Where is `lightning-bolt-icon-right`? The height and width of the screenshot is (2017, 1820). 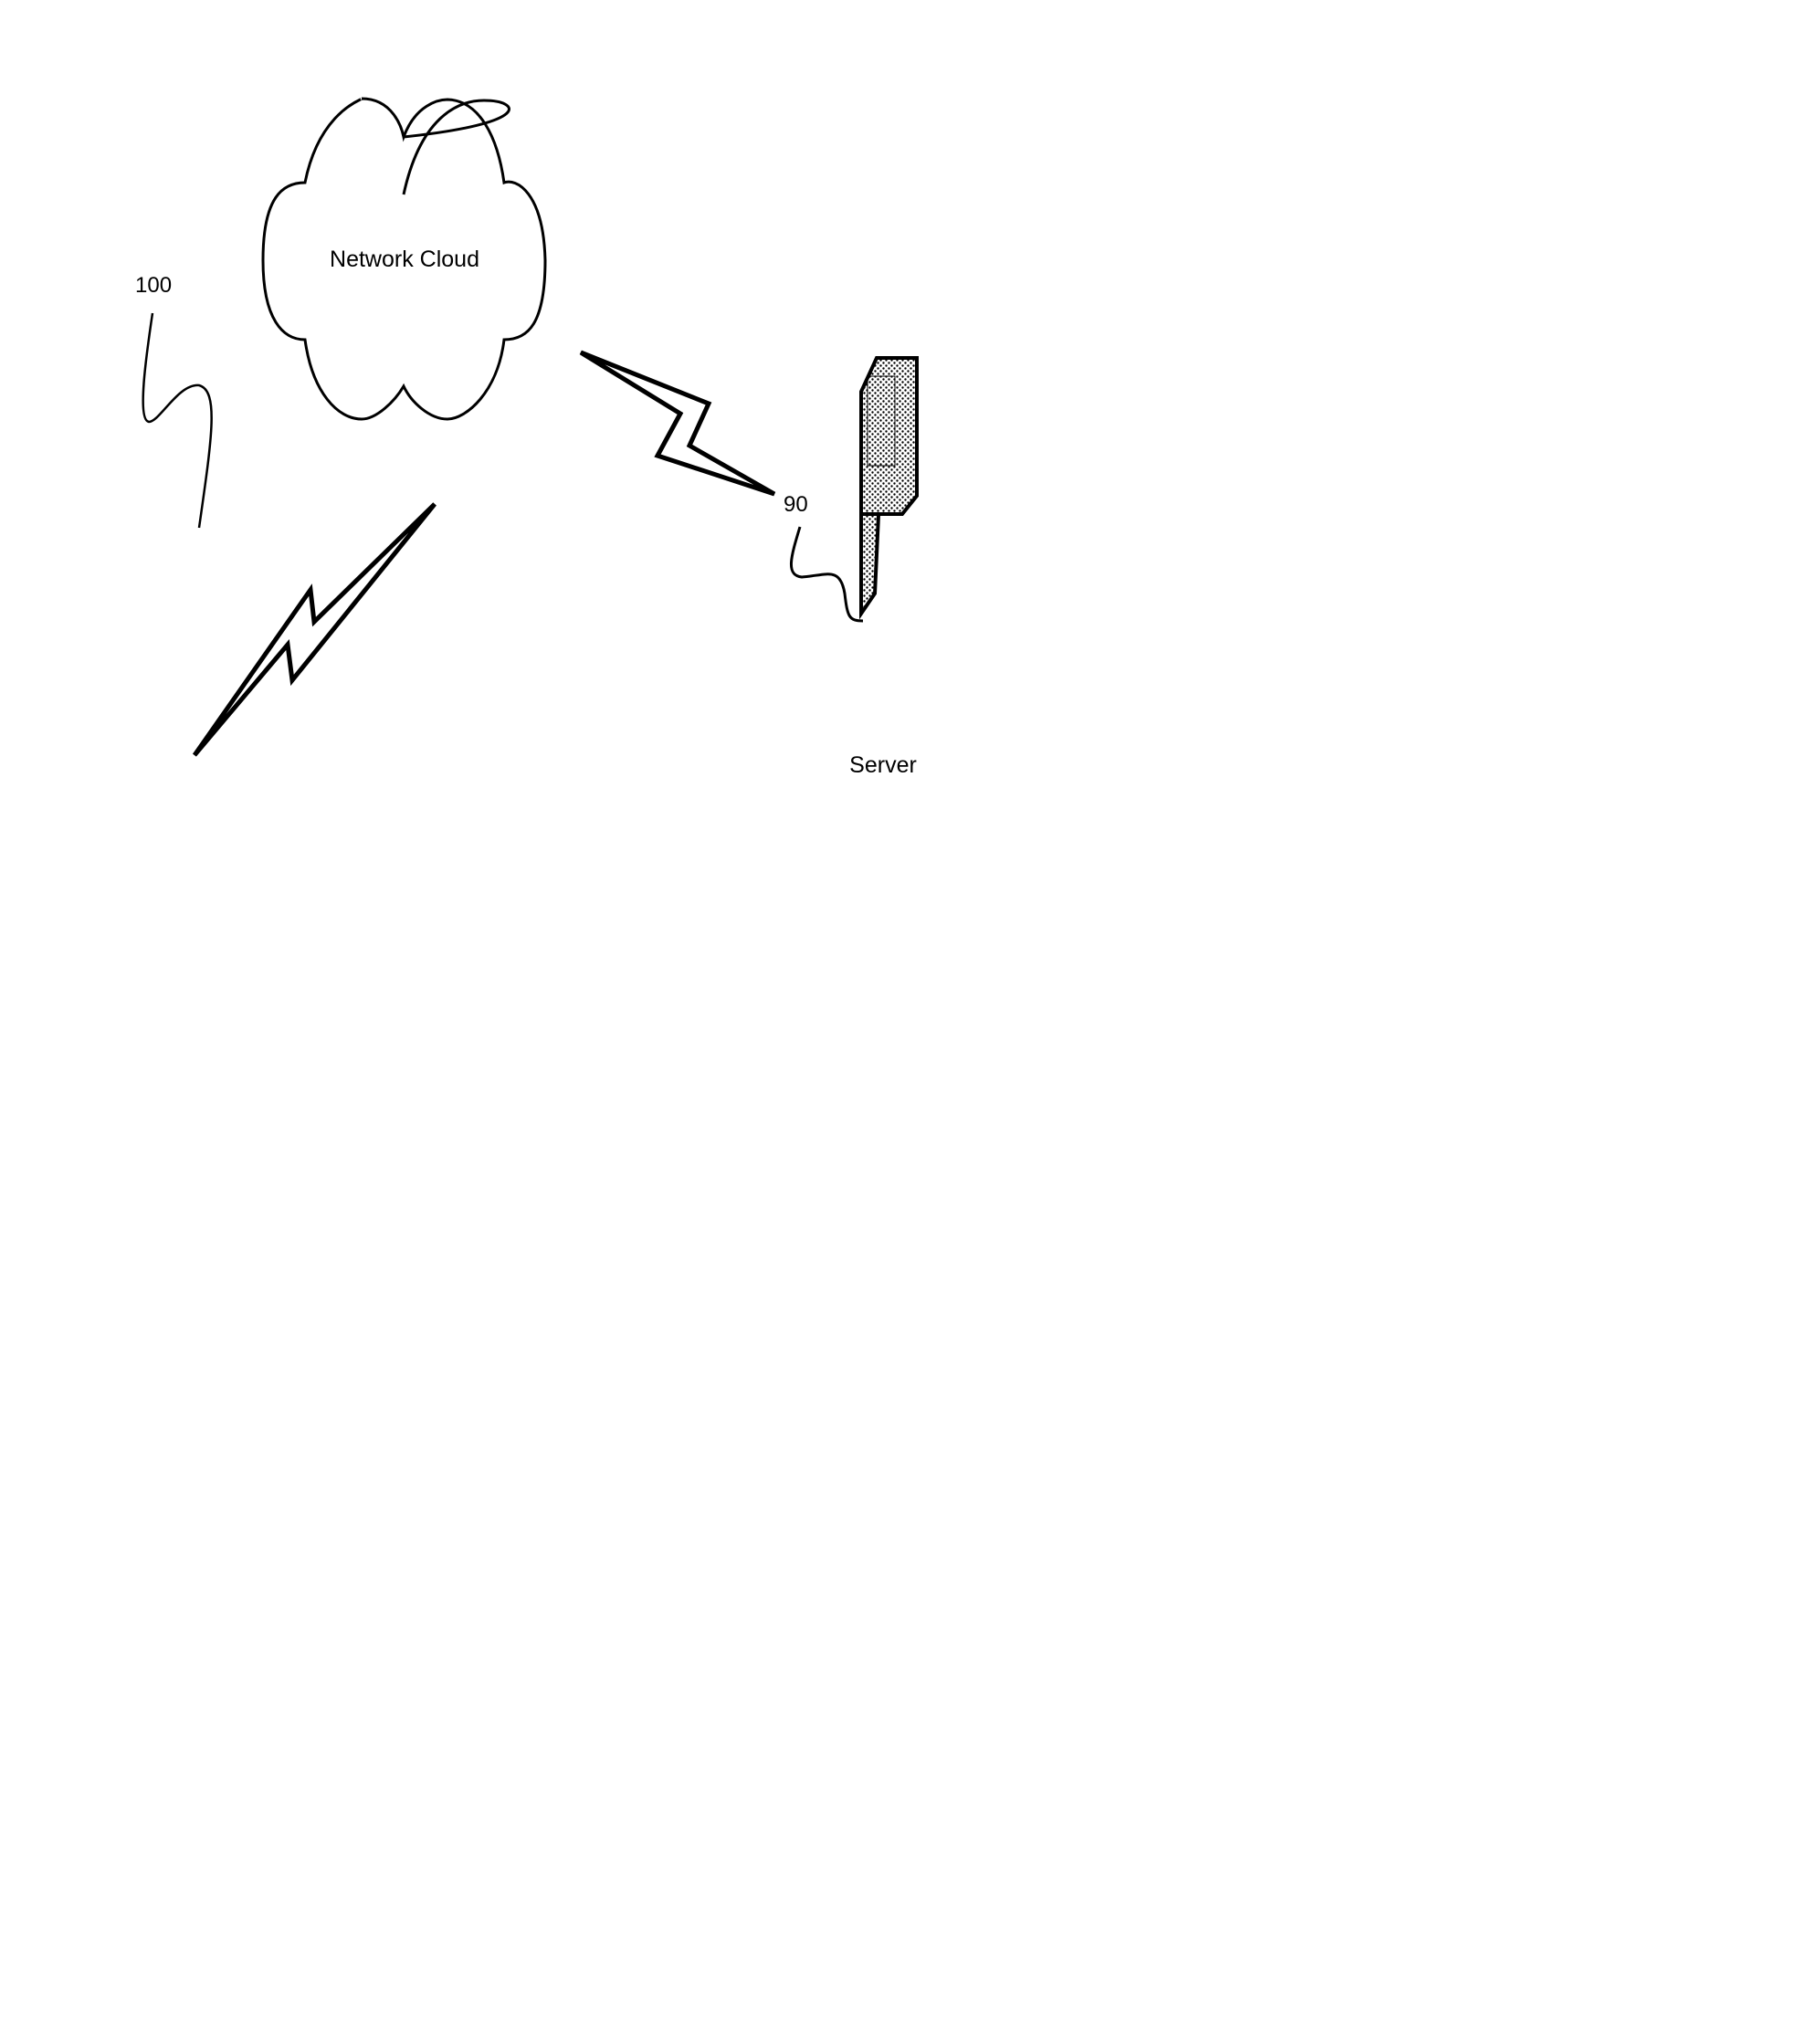 lightning-bolt-icon-right is located at coordinates (678, 423).